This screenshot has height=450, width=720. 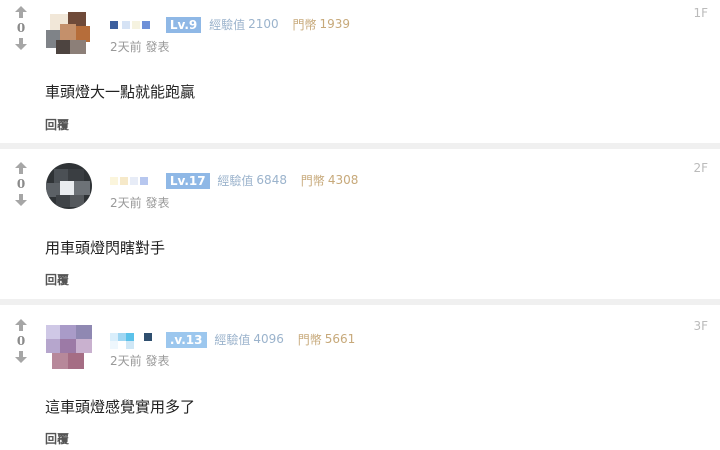 I want to click on exp-value: 6848, so click(x=271, y=180).